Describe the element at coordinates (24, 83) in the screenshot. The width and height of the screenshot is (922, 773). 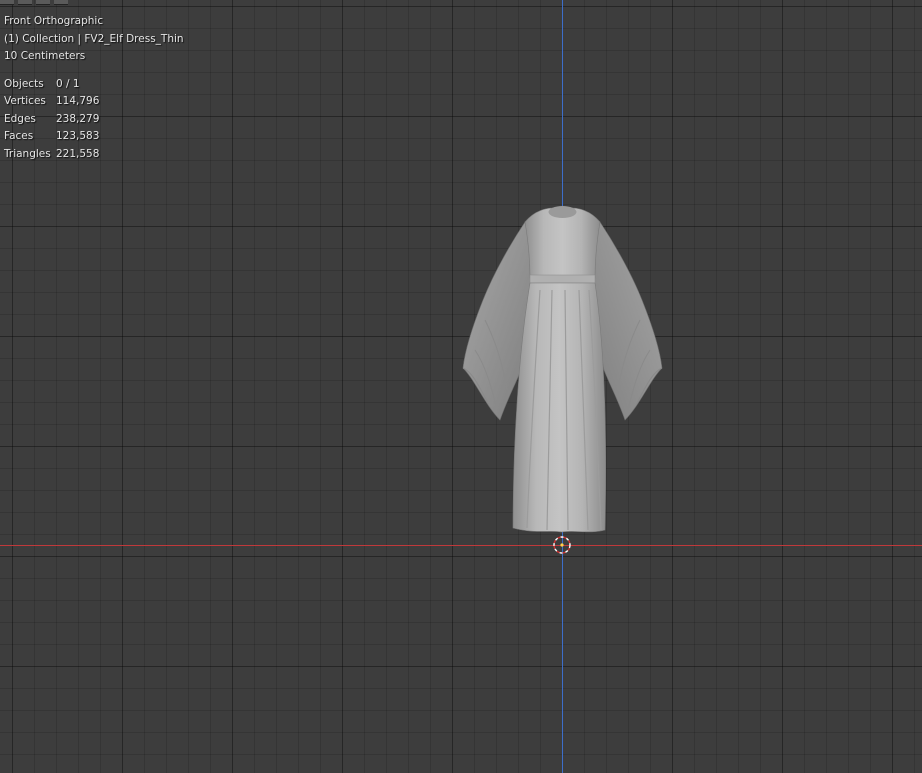
I see `stat-label: Objects` at that location.